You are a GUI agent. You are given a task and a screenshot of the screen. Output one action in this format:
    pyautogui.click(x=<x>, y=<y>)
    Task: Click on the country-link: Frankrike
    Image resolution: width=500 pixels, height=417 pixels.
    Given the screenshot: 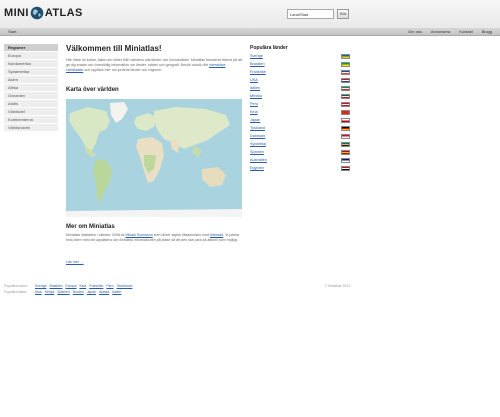 What is the action you would take?
    pyautogui.click(x=300, y=72)
    